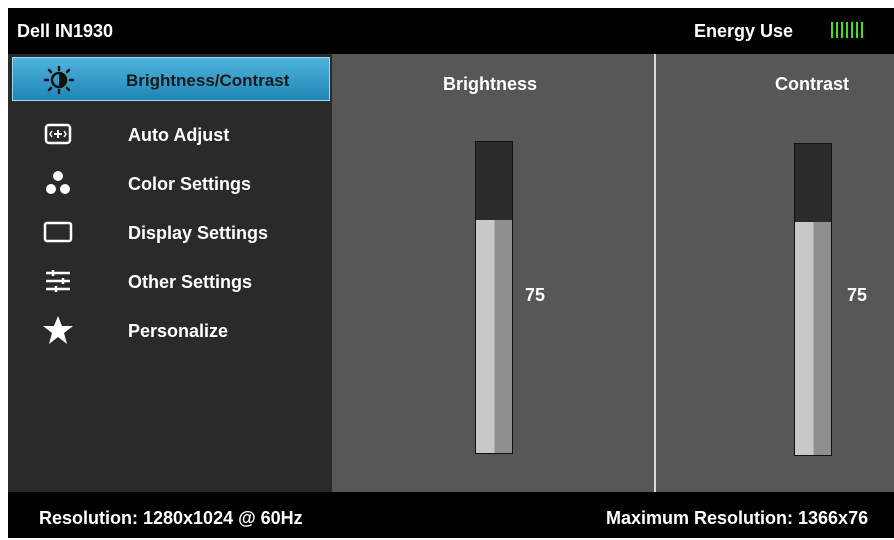 The image size is (894, 540). What do you see at coordinates (178, 331) in the screenshot?
I see `menu-item-label: Personalize` at bounding box center [178, 331].